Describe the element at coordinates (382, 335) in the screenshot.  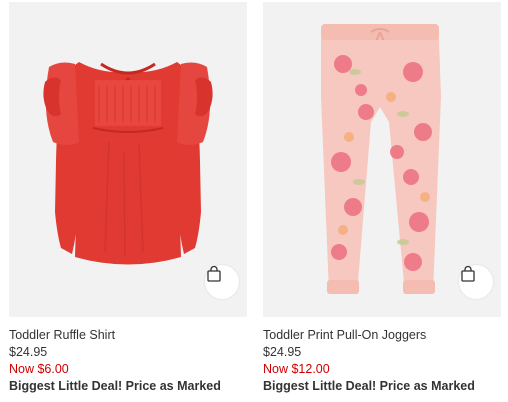
I see `product-name: Toddler Print Pull-On Joggers` at that location.